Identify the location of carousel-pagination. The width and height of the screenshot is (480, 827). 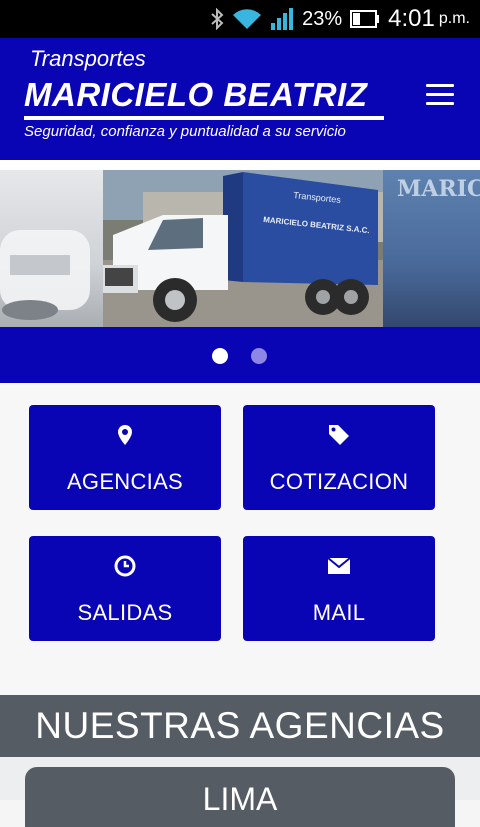
(240, 355).